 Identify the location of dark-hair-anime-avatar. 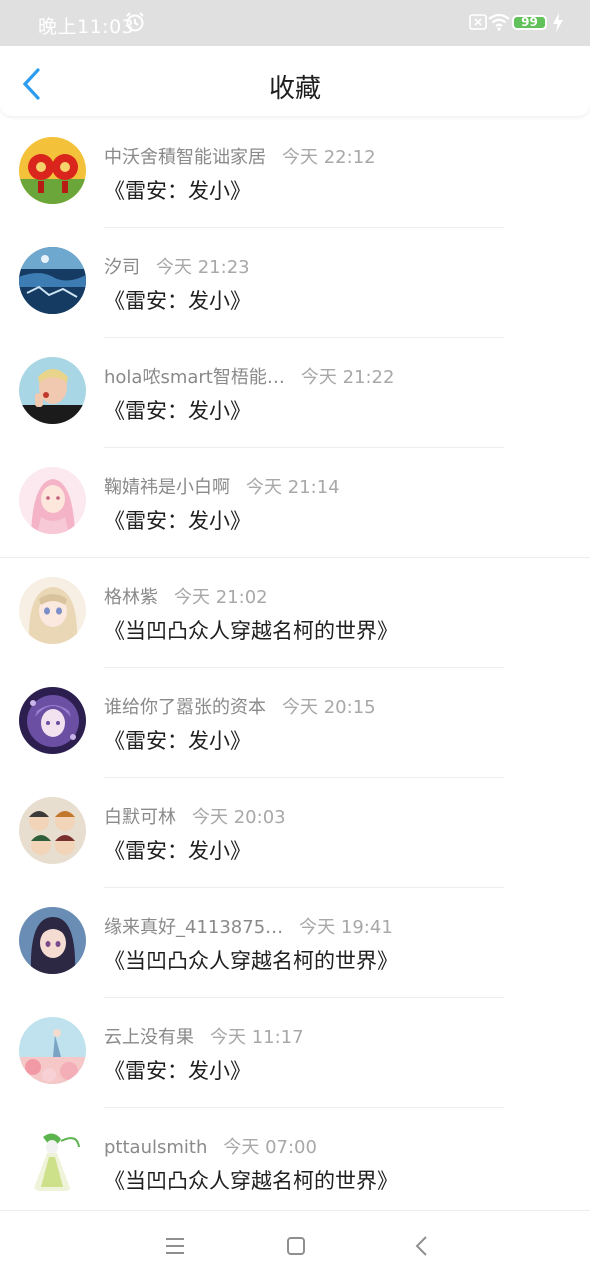
(52, 940).